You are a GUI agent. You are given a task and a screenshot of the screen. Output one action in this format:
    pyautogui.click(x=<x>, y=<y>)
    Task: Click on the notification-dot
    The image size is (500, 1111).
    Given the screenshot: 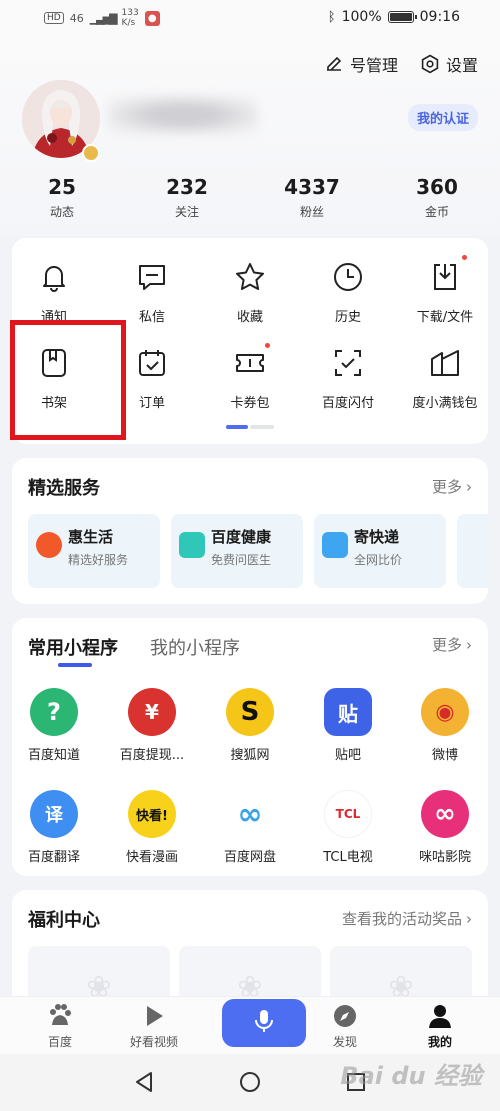 What is the action you would take?
    pyautogui.click(x=267, y=345)
    